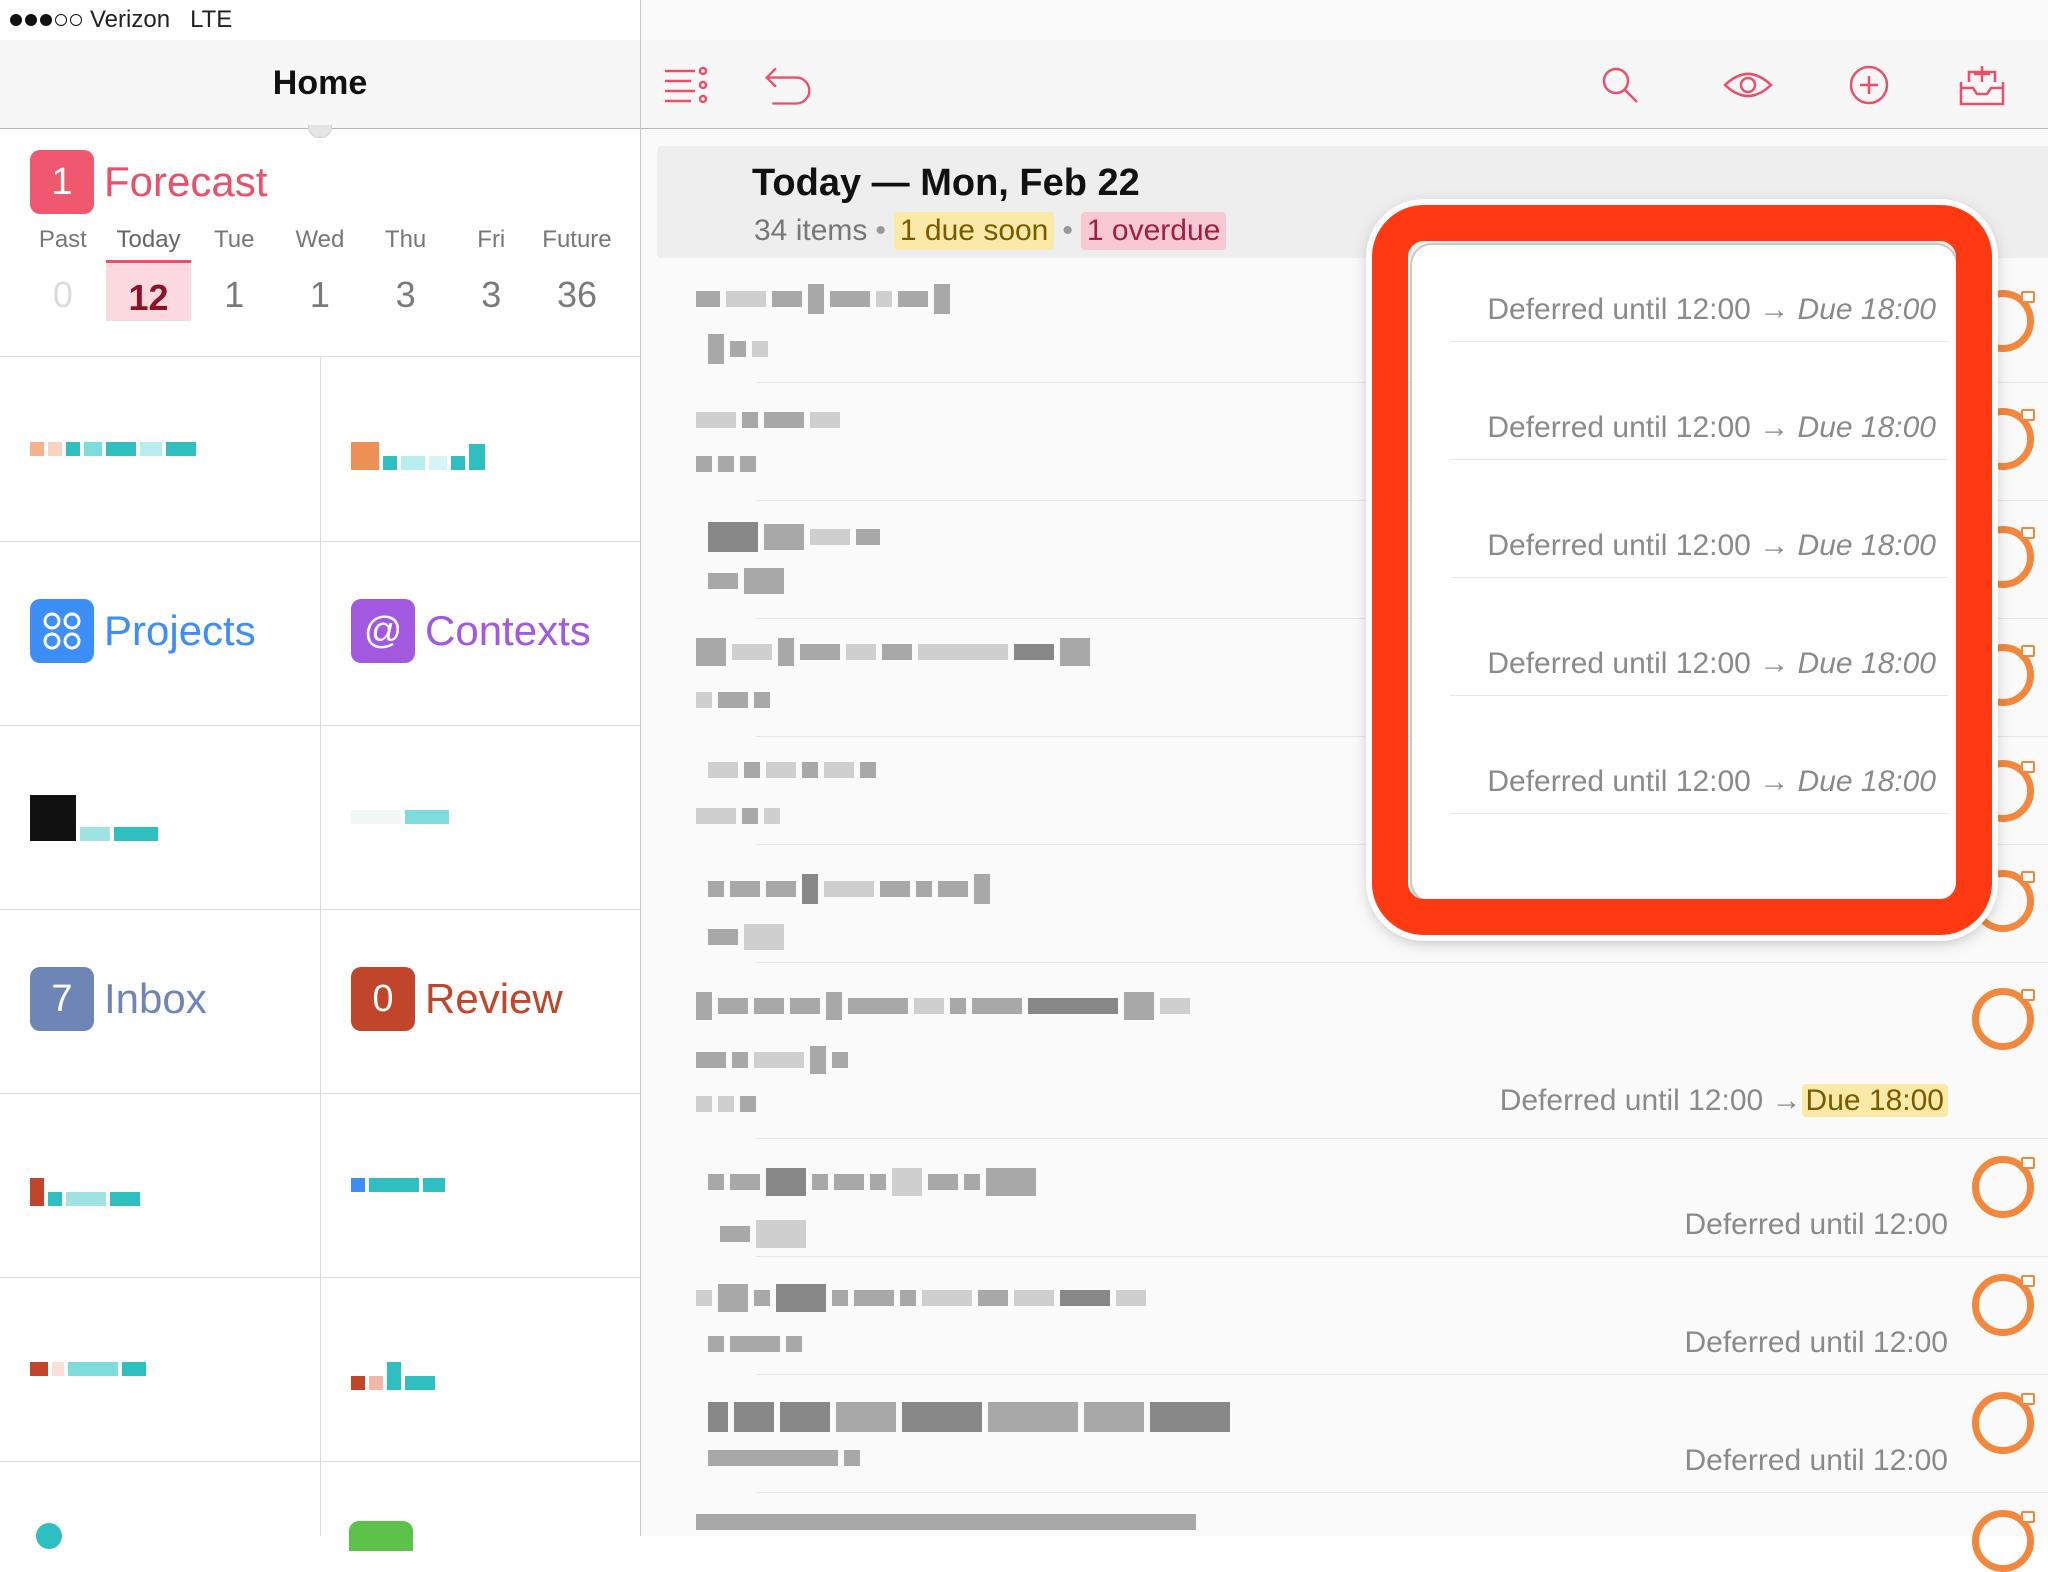 This screenshot has width=2048, height=1572. What do you see at coordinates (148, 244) in the screenshot?
I see `day-name: Today` at bounding box center [148, 244].